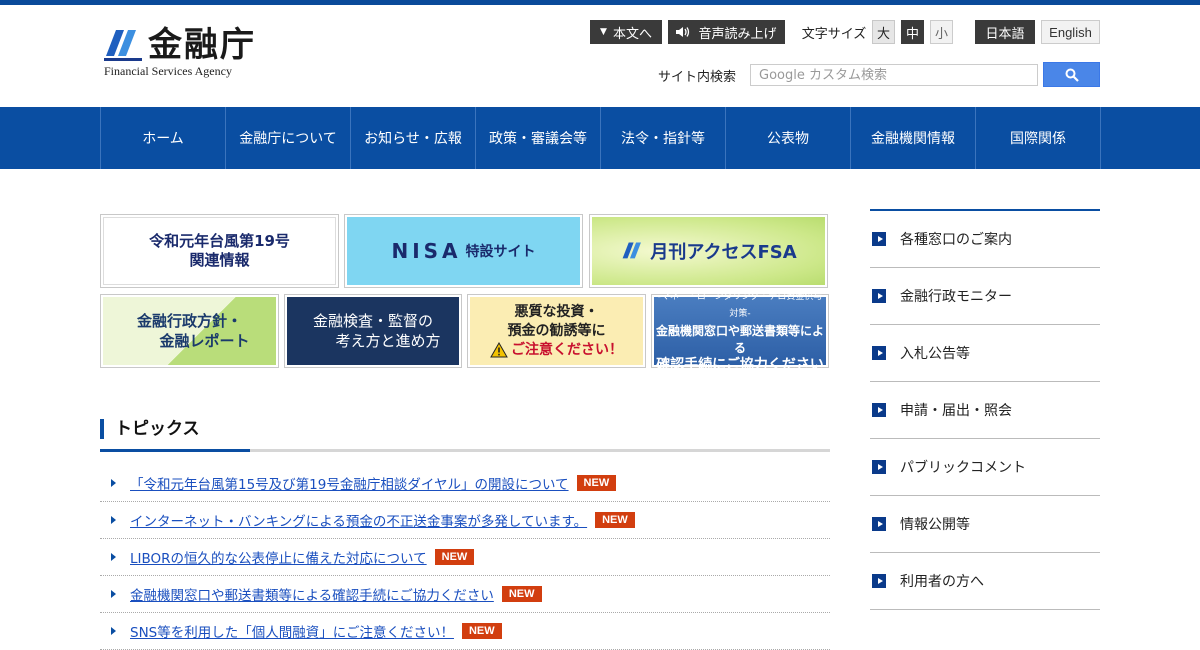 The height and width of the screenshot is (650, 1200). I want to click on nav-laws: 法令・指針等, so click(663, 138).